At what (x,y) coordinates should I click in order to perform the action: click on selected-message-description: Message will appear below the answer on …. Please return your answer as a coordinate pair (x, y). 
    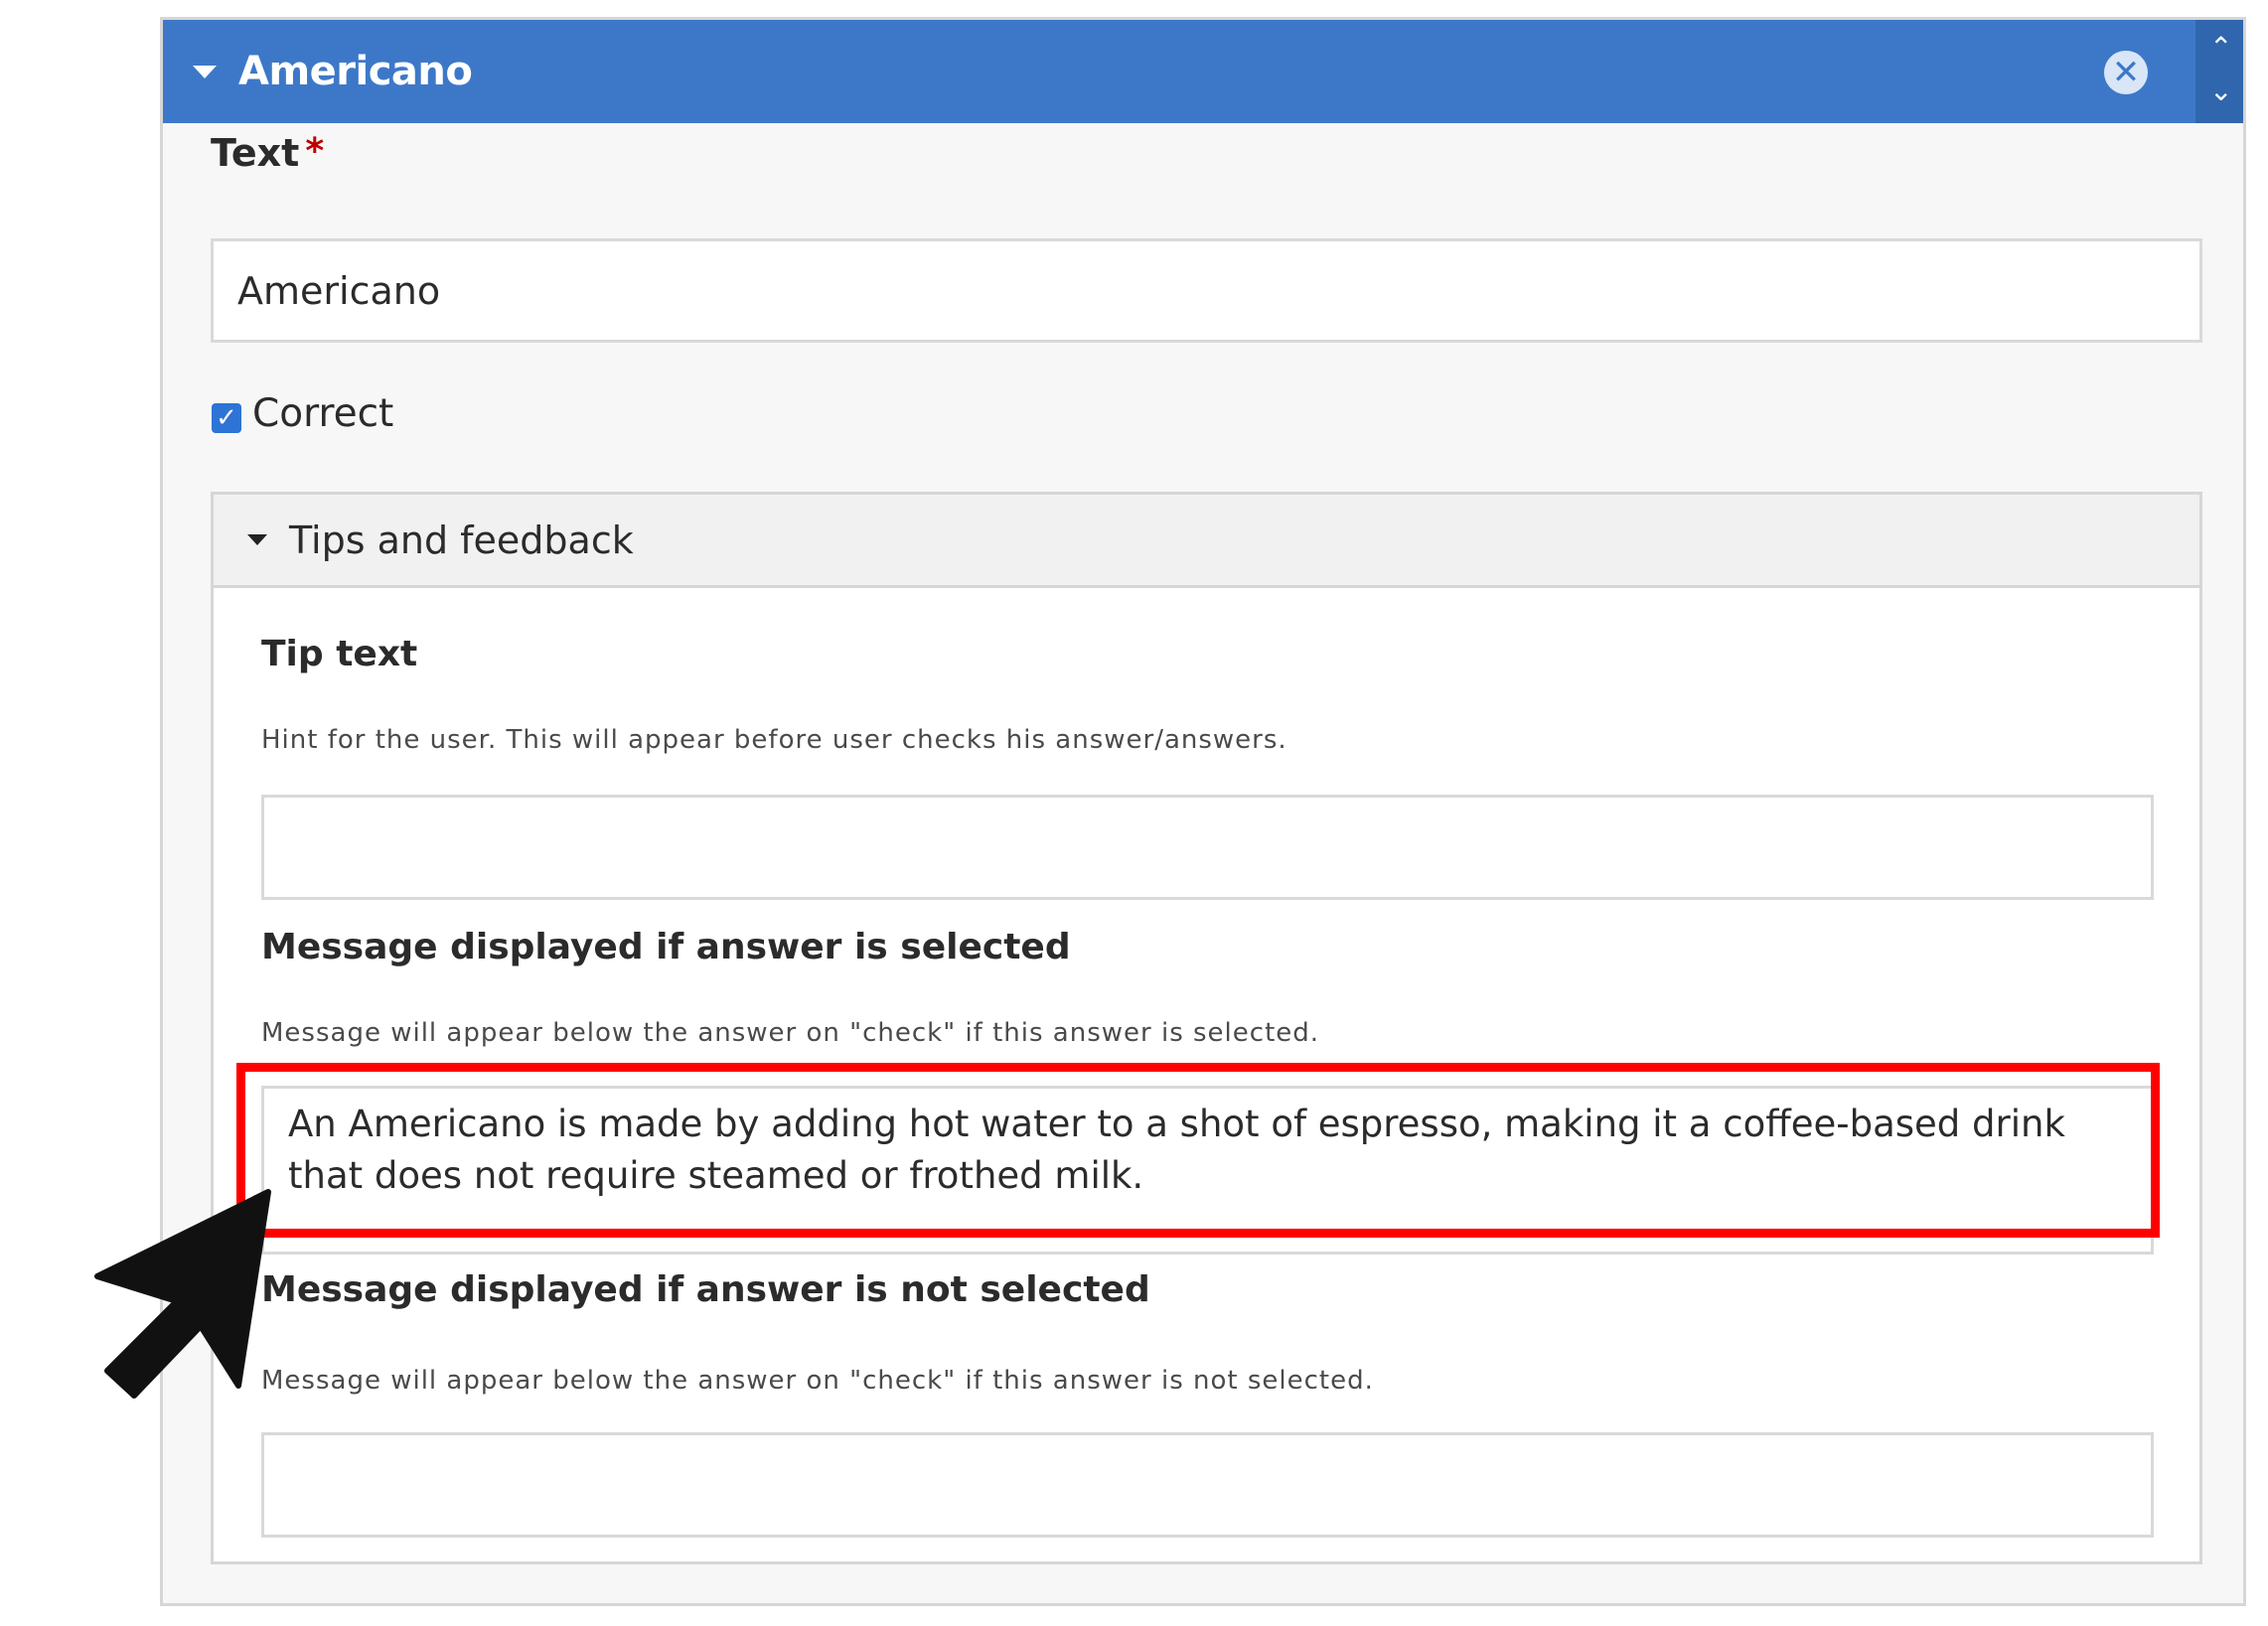
    Looking at the image, I should click on (790, 1033).